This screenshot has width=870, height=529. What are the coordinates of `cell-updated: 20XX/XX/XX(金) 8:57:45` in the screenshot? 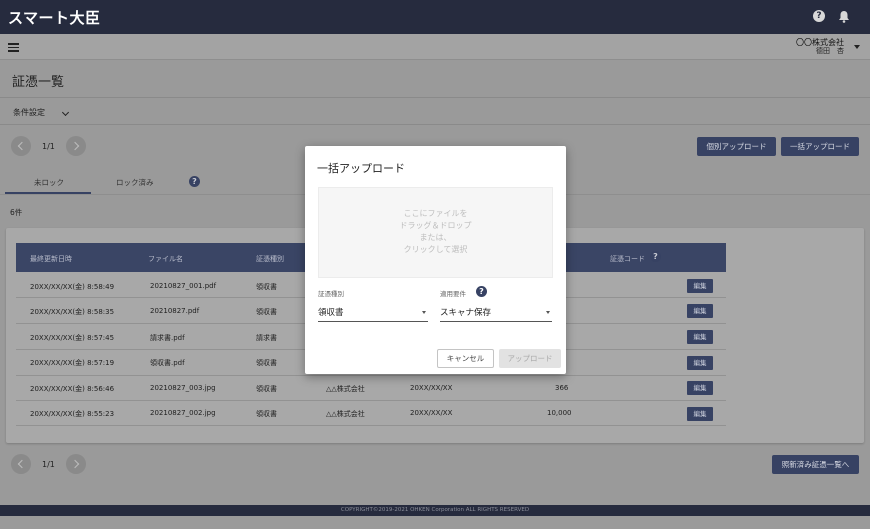 It's located at (72, 338).